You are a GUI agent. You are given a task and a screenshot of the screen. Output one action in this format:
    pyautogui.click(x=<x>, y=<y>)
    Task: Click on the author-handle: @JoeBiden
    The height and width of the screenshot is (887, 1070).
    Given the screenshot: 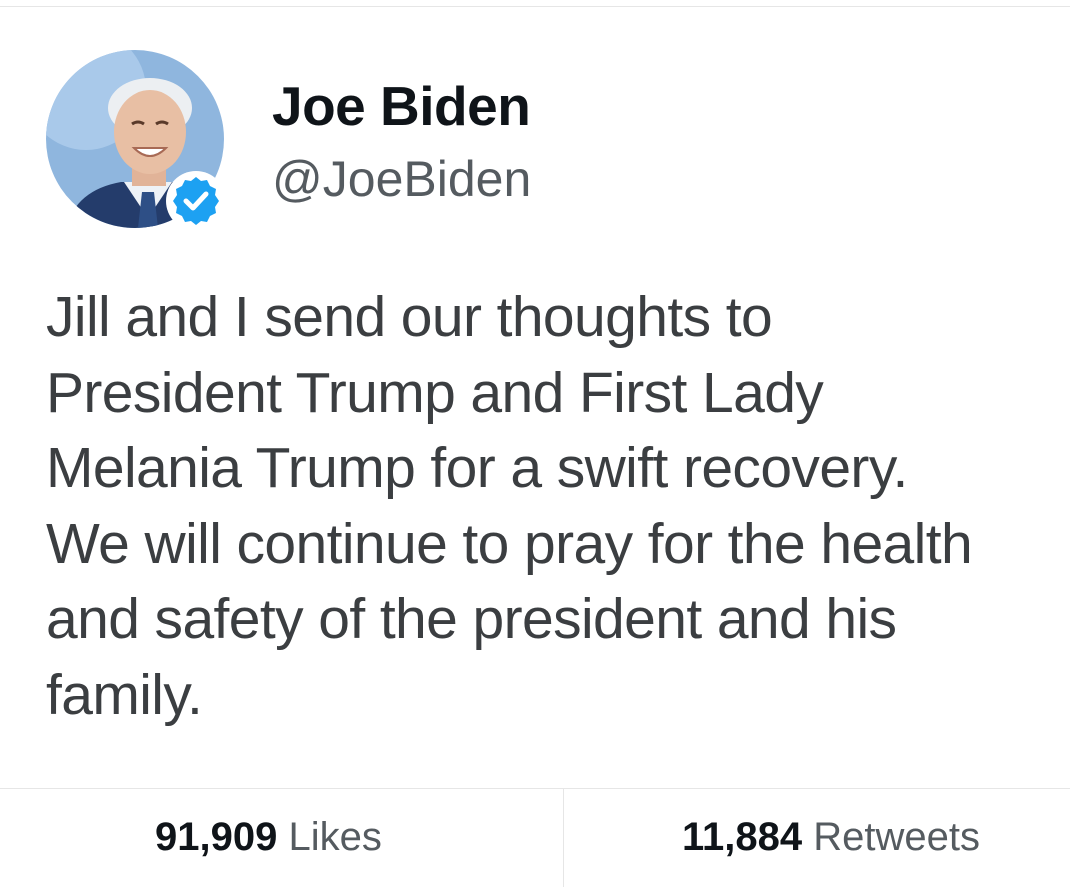 What is the action you would take?
    pyautogui.click(x=401, y=179)
    